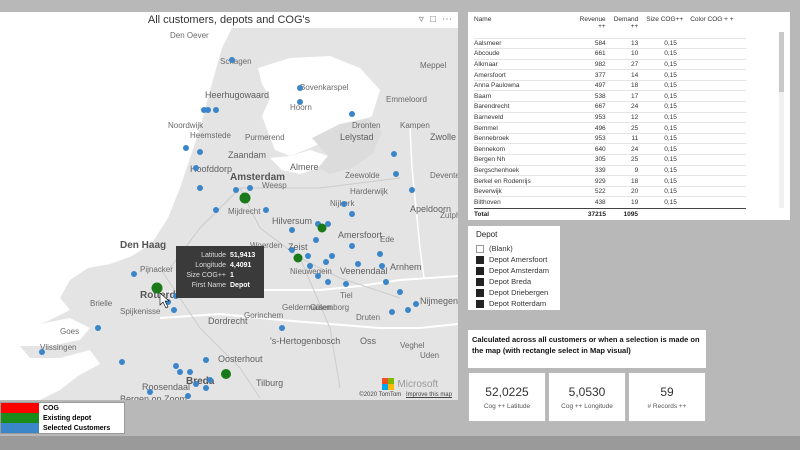  Describe the element at coordinates (781, 62) in the screenshot. I see `table-scrollbar-thumb` at that location.